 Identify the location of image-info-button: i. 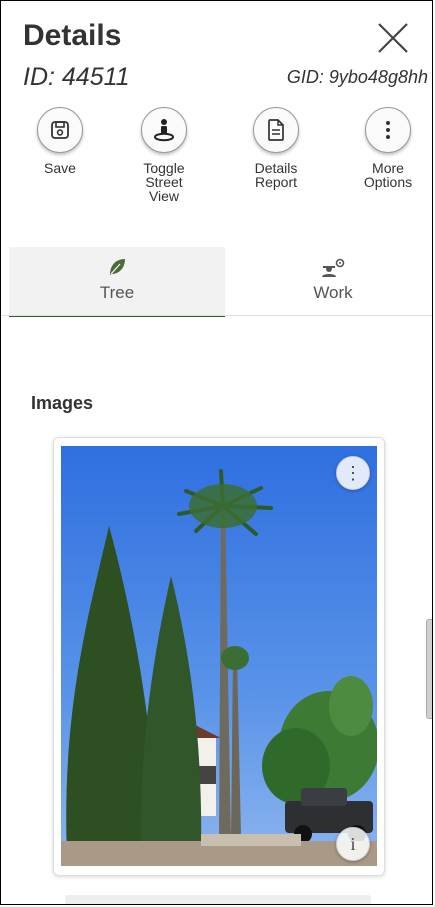
(353, 844).